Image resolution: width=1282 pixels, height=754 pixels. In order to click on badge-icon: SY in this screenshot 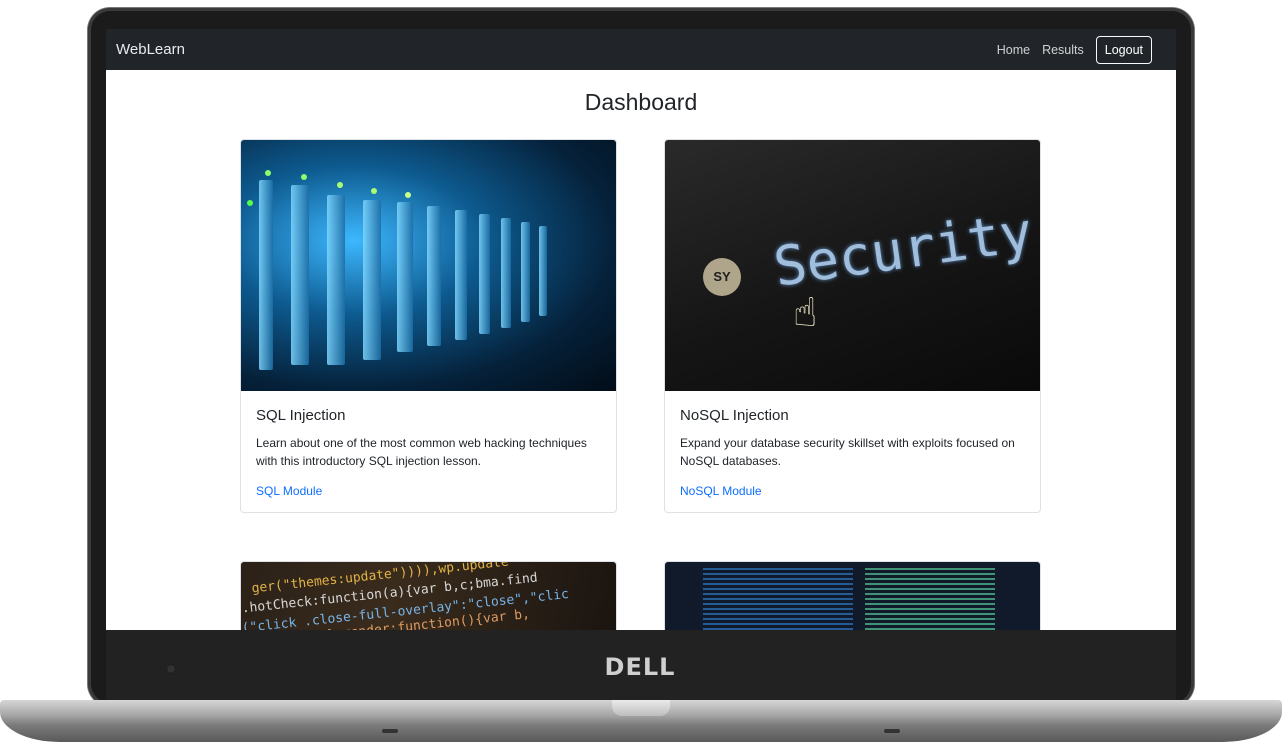, I will do `click(722, 277)`.